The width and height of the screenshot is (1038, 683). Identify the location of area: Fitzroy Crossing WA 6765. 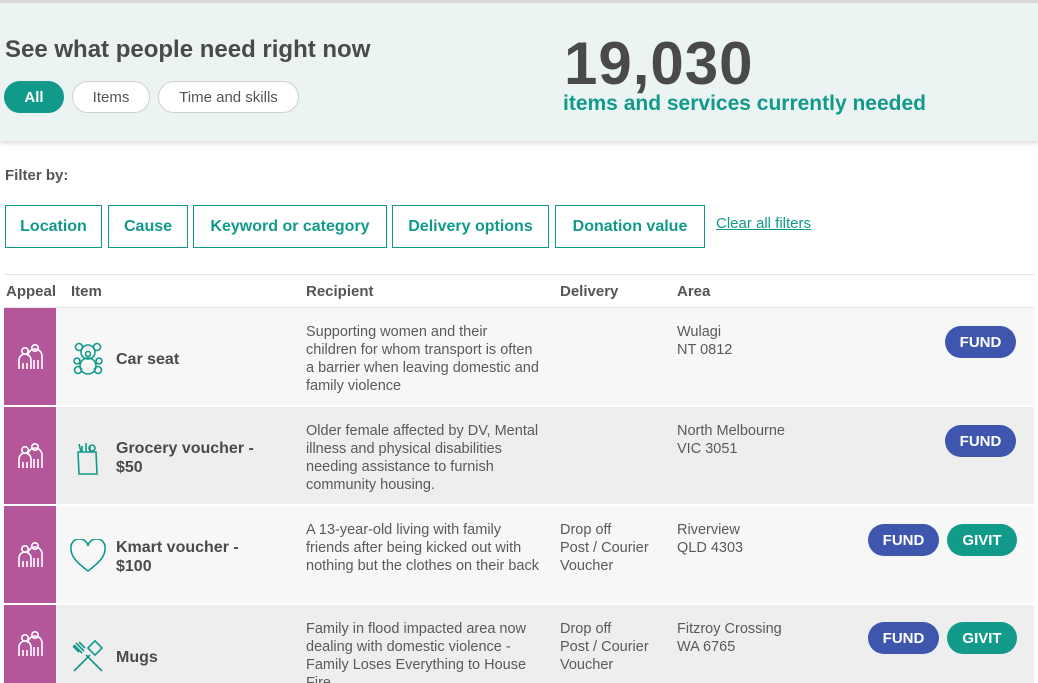
(729, 638).